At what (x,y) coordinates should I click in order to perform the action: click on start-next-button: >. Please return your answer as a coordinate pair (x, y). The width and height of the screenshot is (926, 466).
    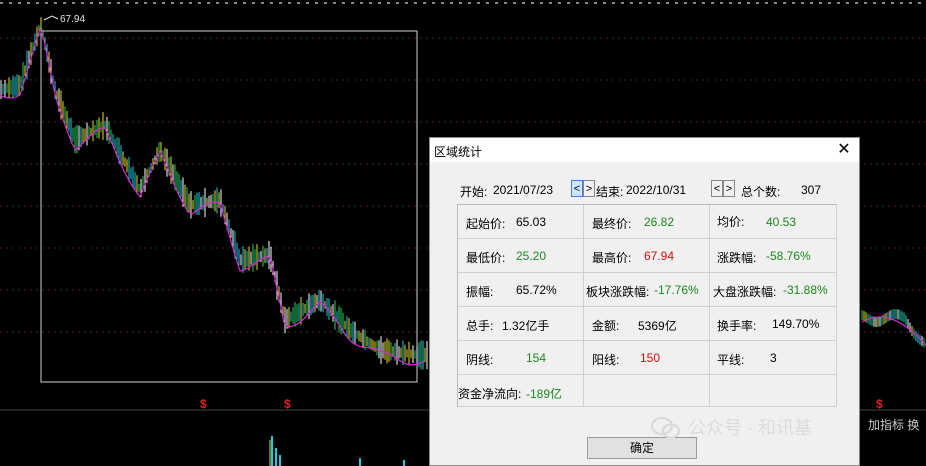
    Looking at the image, I should click on (589, 188).